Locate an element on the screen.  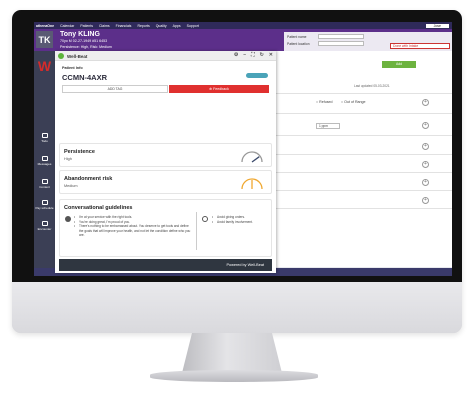
feedback-button: ⊕ Feedback is located at coordinates (219, 89).